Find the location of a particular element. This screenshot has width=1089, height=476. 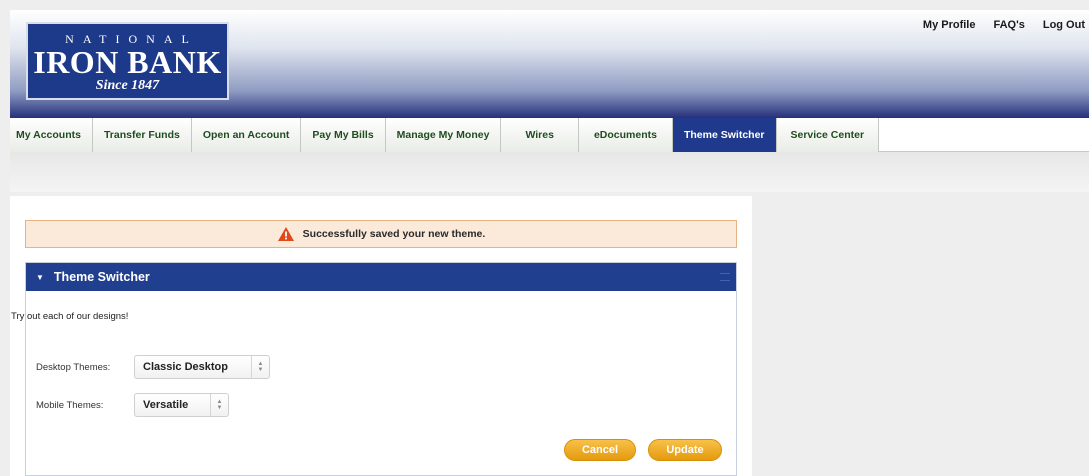

bank-logo: NATIONAL IRON BANK Since 1847 is located at coordinates (127, 61).